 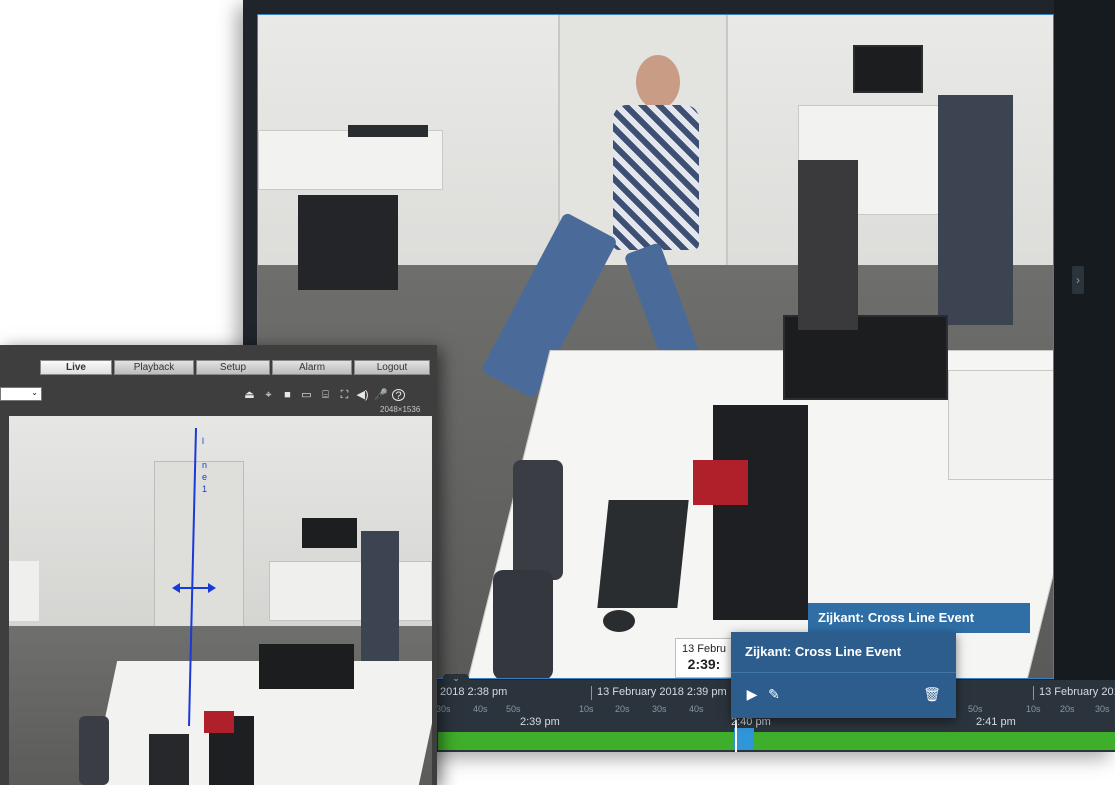 I want to click on scene-chair, so click(x=538, y=520).